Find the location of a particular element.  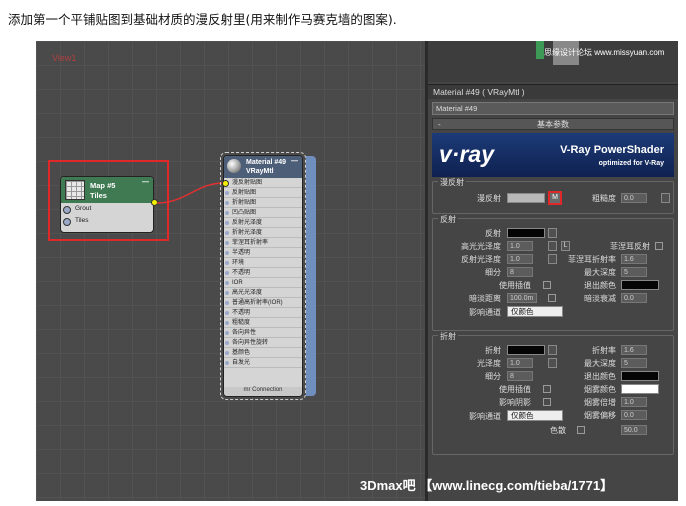

refl-interp-checkbox is located at coordinates (547, 285).